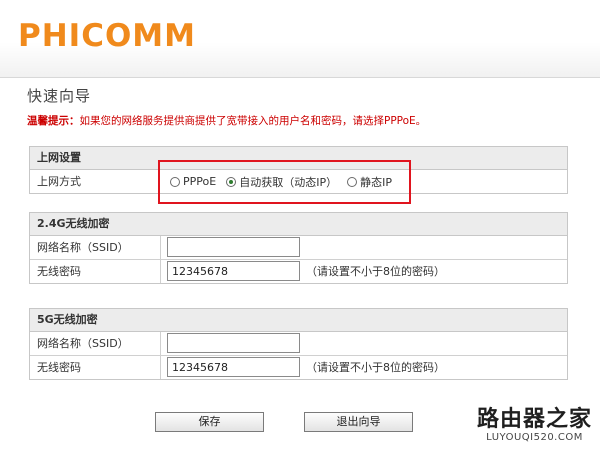  I want to click on exit-wizard-button: 退出向导, so click(358, 422).